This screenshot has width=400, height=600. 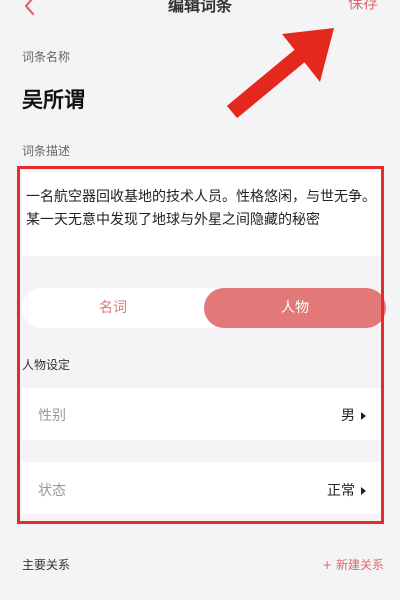 I want to click on entry-name-label: 词条名称, so click(x=46, y=57).